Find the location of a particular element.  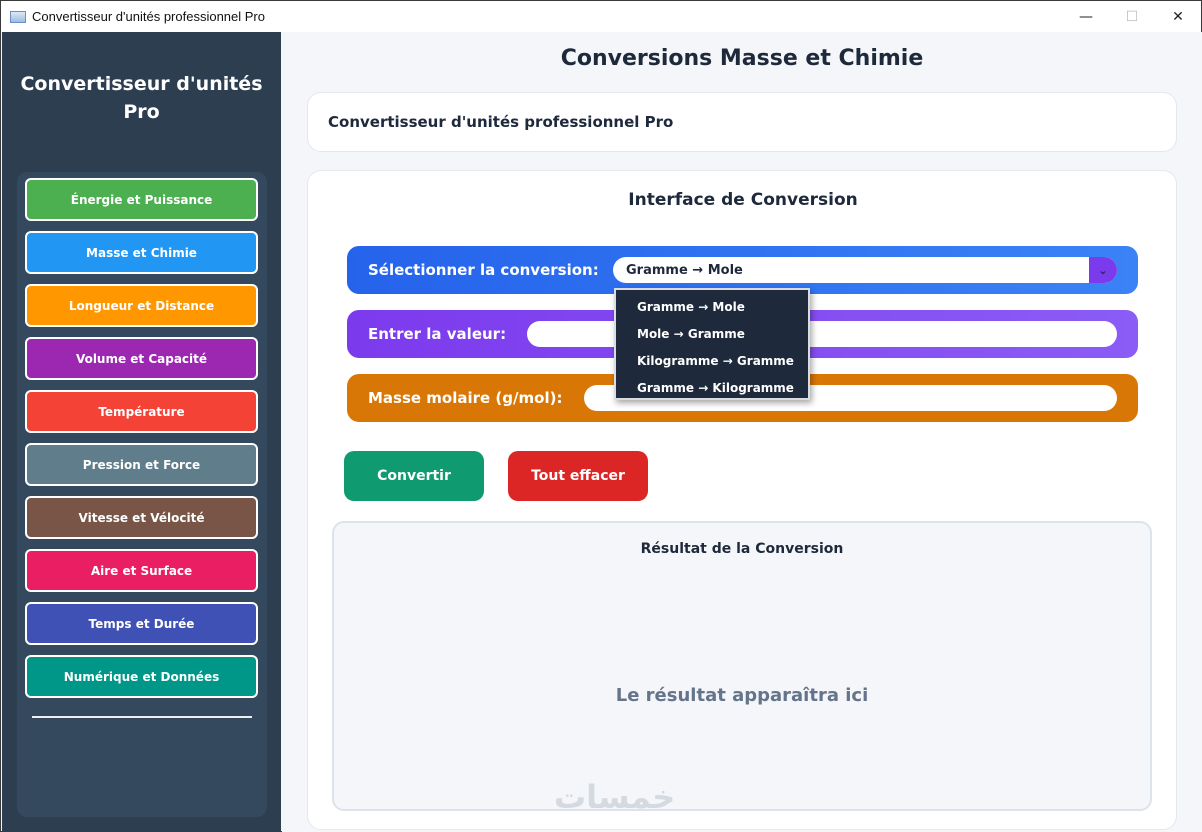

minimize-button: — is located at coordinates (1086, 16).